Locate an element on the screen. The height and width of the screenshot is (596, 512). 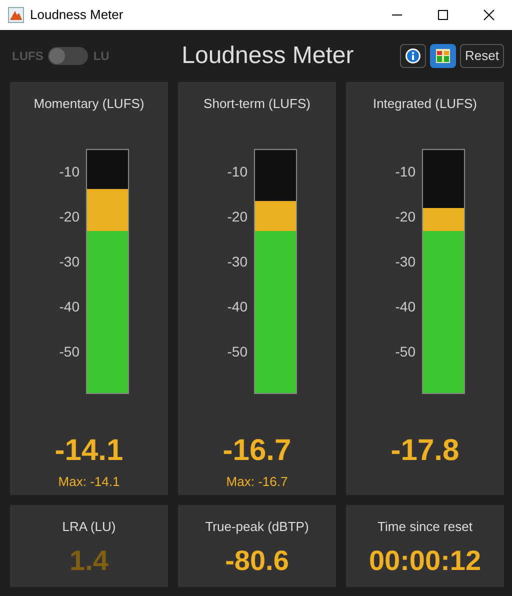
toggle-switch is located at coordinates (68, 56).